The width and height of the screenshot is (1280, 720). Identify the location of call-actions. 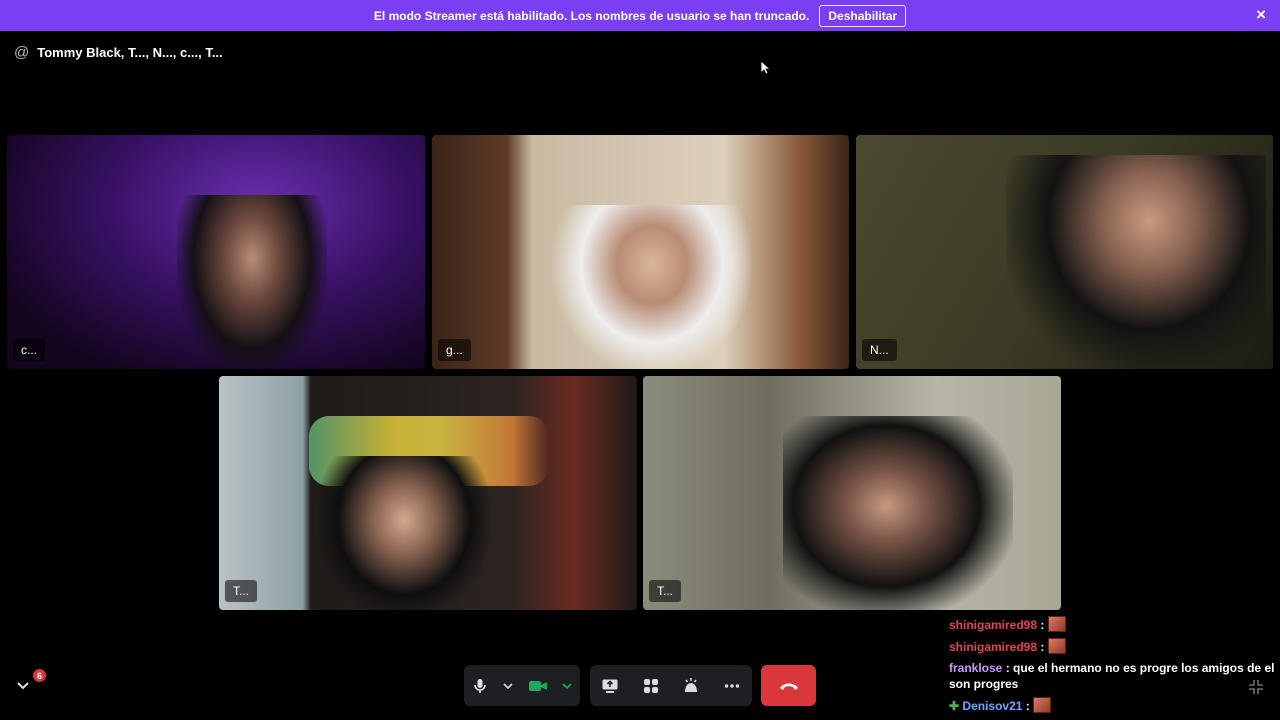
(671, 685).